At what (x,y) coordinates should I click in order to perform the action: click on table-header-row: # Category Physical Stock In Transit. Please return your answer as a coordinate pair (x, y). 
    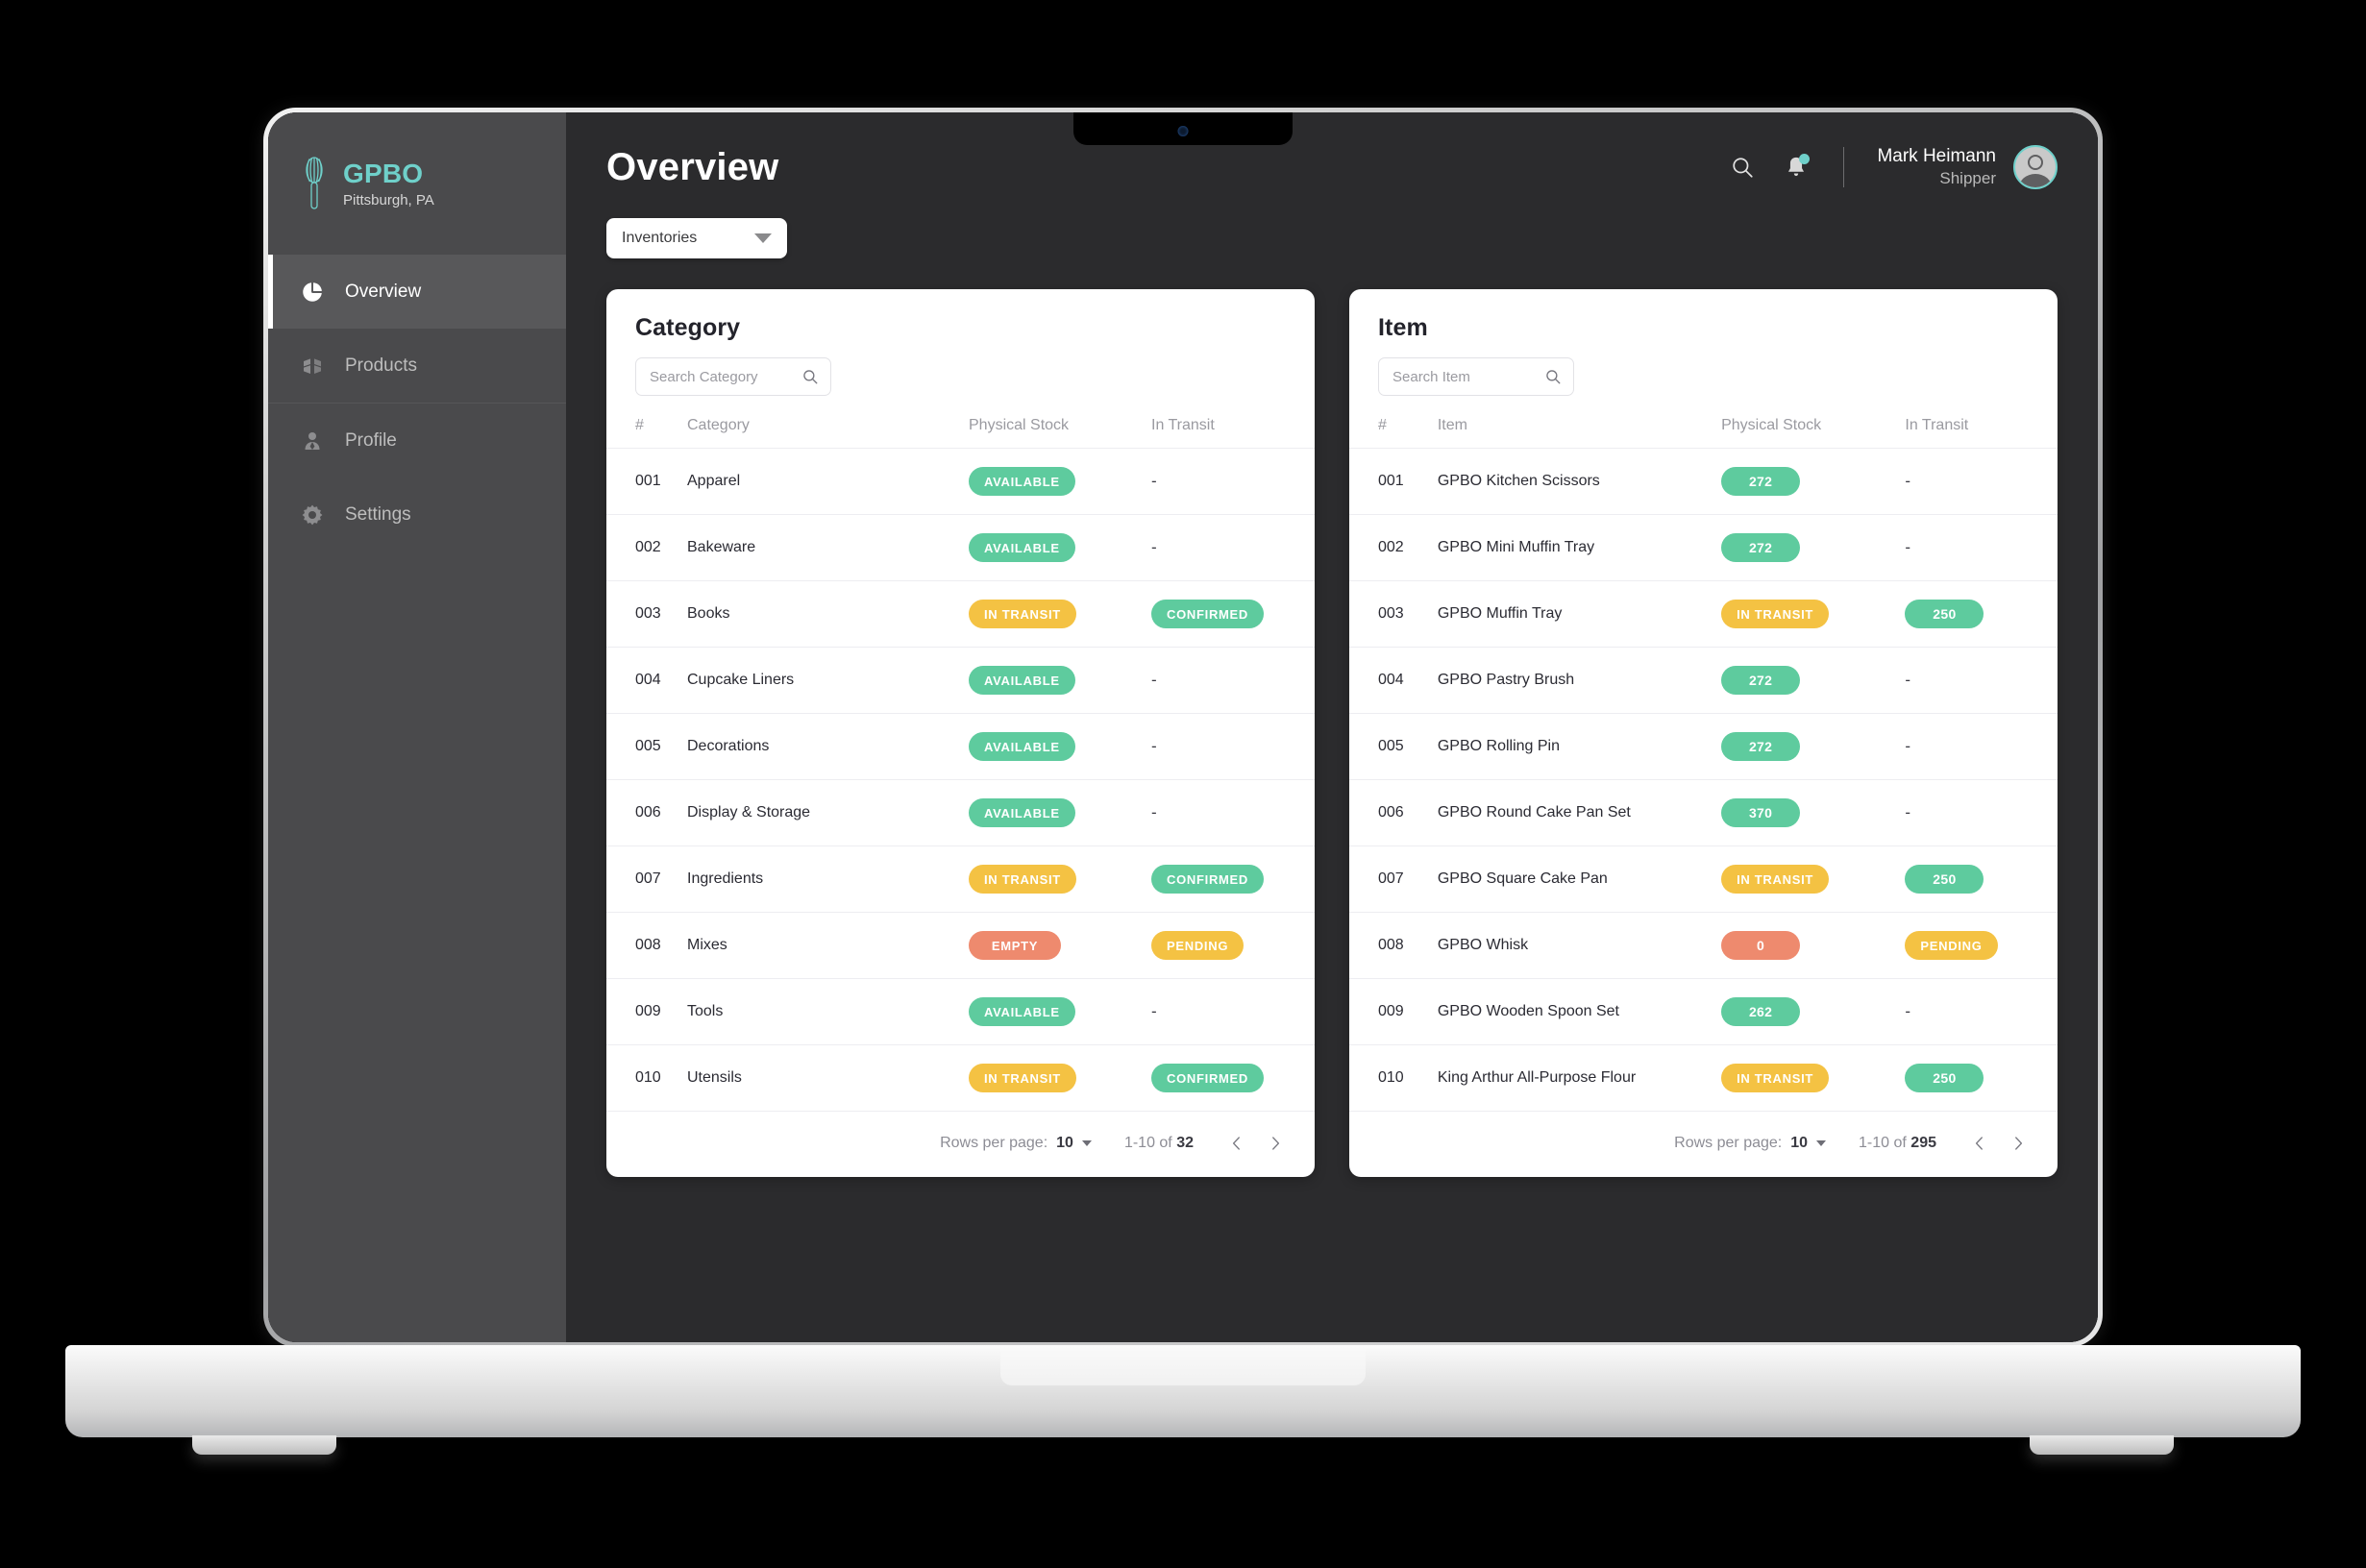
    Looking at the image, I should click on (960, 433).